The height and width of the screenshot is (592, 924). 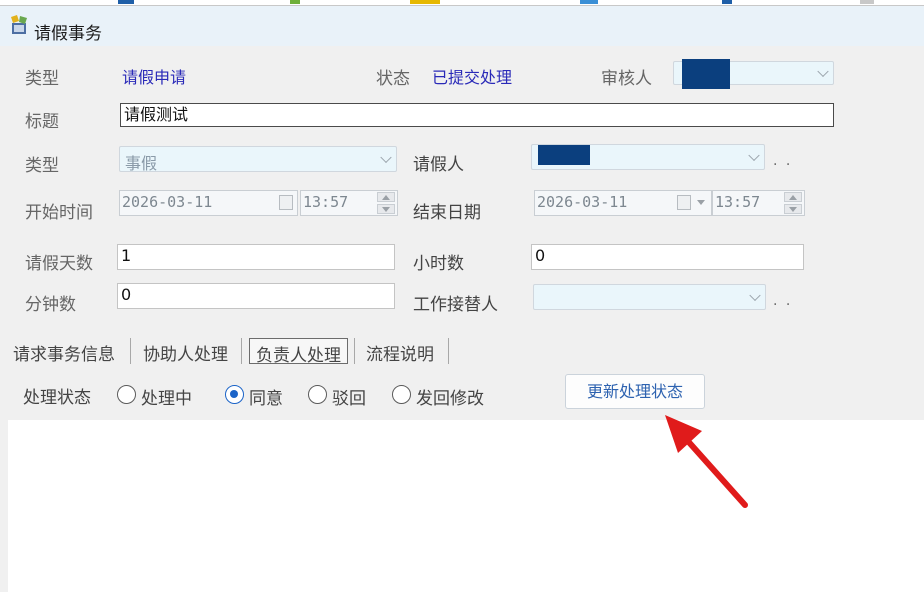 What do you see at coordinates (400, 351) in the screenshot?
I see `tab-process-description: 流程说明` at bounding box center [400, 351].